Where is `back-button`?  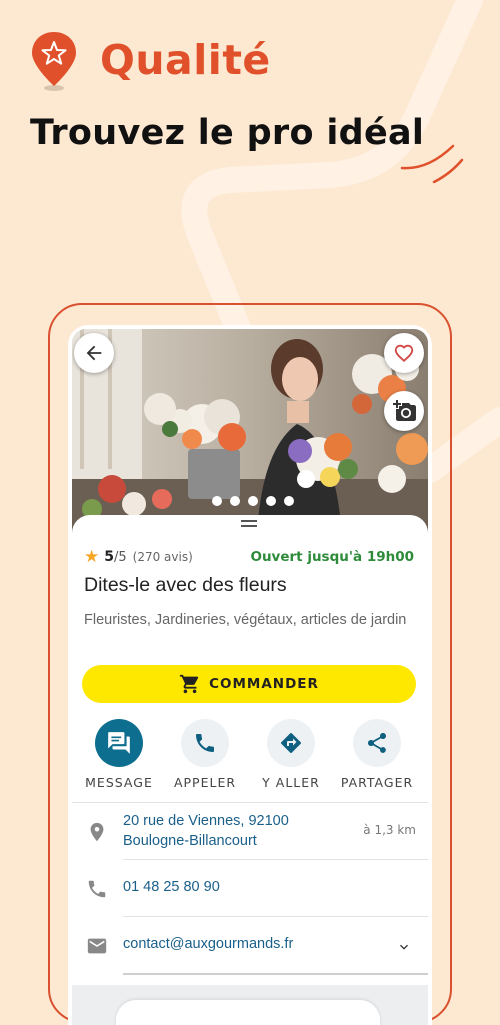 back-button is located at coordinates (94, 353).